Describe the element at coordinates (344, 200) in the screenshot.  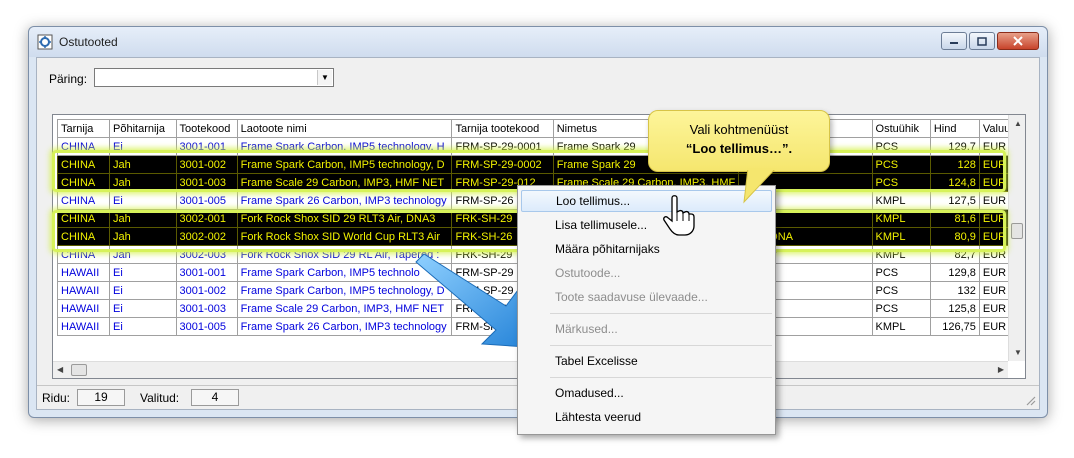
I see `table-cell: Frame Spark 26 Carbon, IMP3 technology` at that location.